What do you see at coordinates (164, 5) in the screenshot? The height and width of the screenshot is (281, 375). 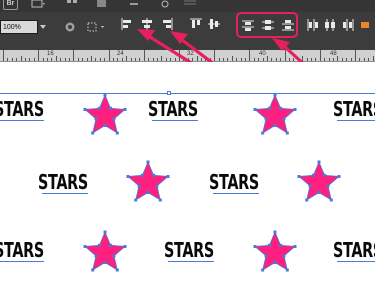 I see `fx-icon` at bounding box center [164, 5].